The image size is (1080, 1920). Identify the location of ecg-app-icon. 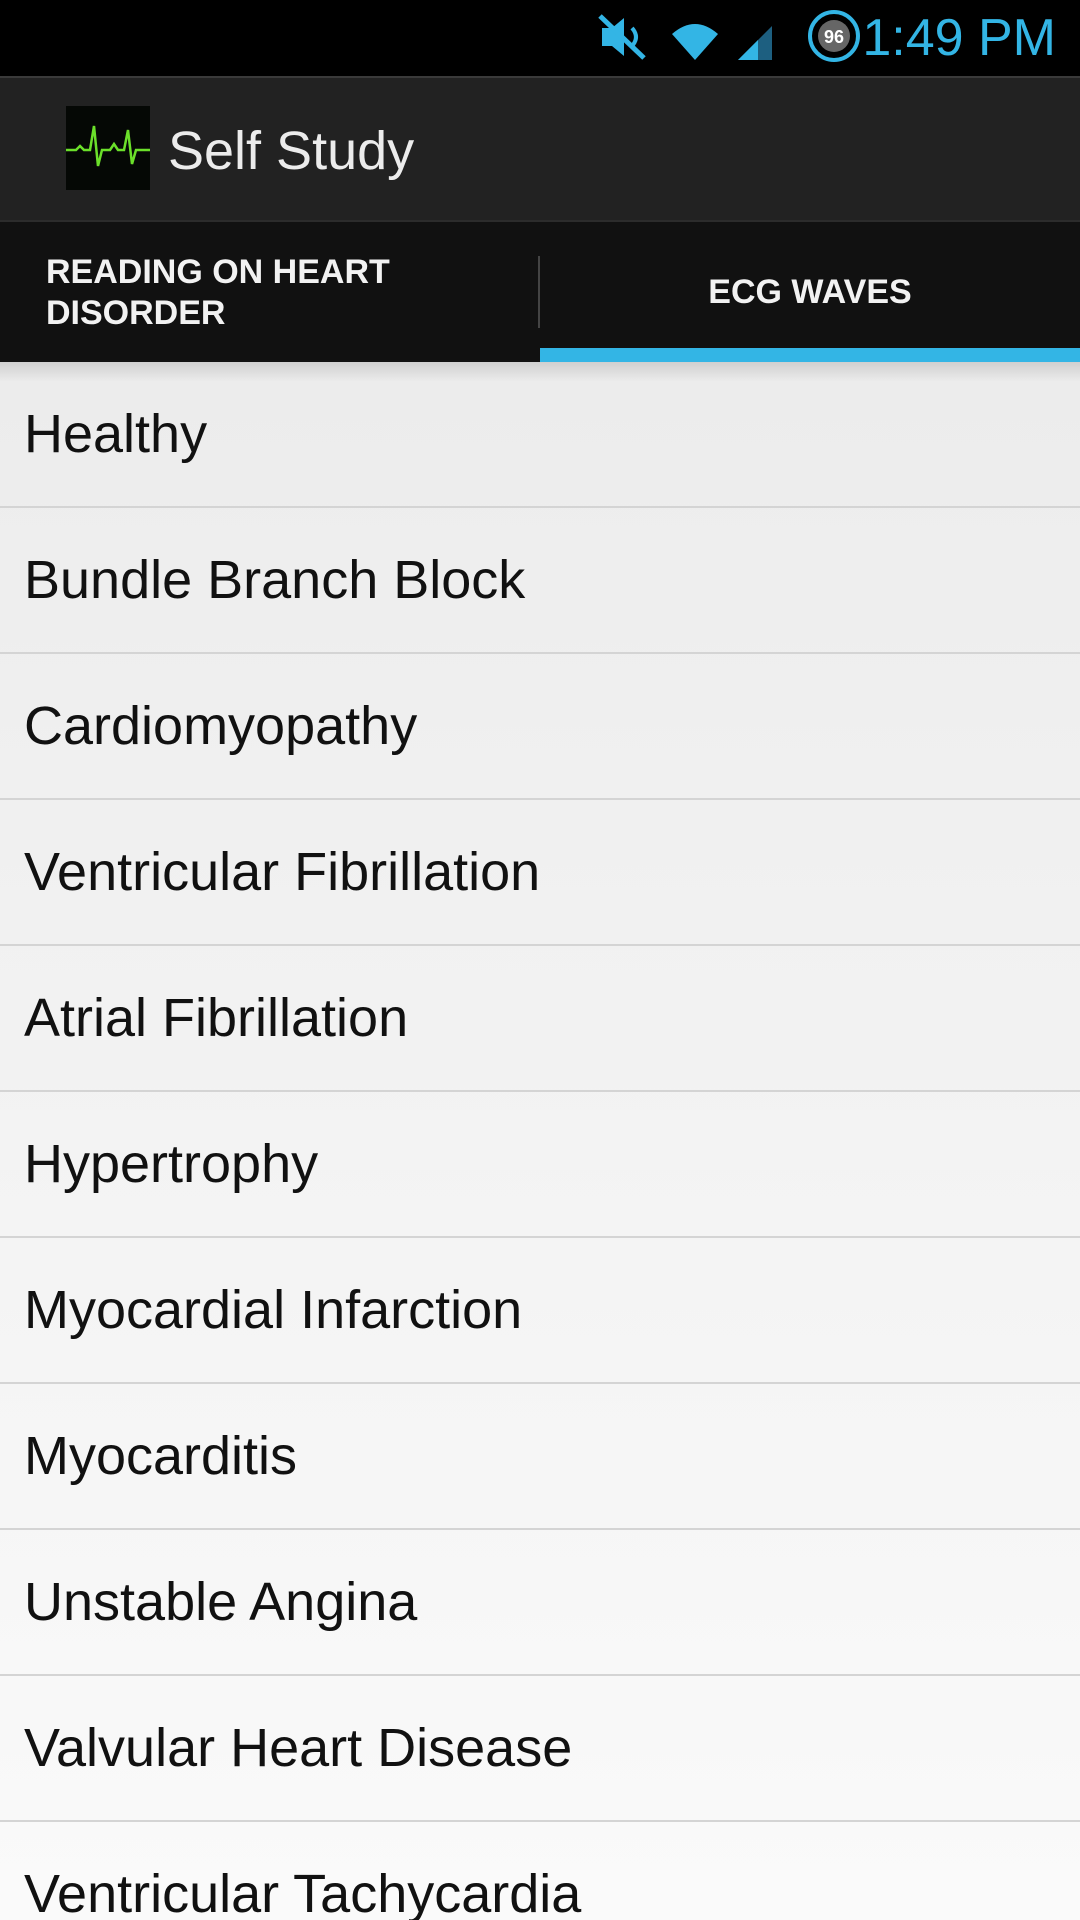
(108, 148).